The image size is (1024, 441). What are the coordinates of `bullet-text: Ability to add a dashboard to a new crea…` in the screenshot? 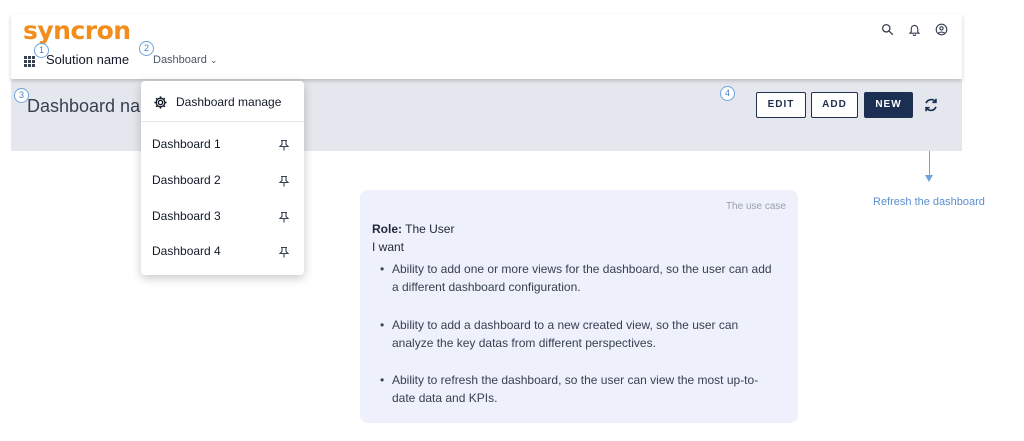 It's located at (565, 334).